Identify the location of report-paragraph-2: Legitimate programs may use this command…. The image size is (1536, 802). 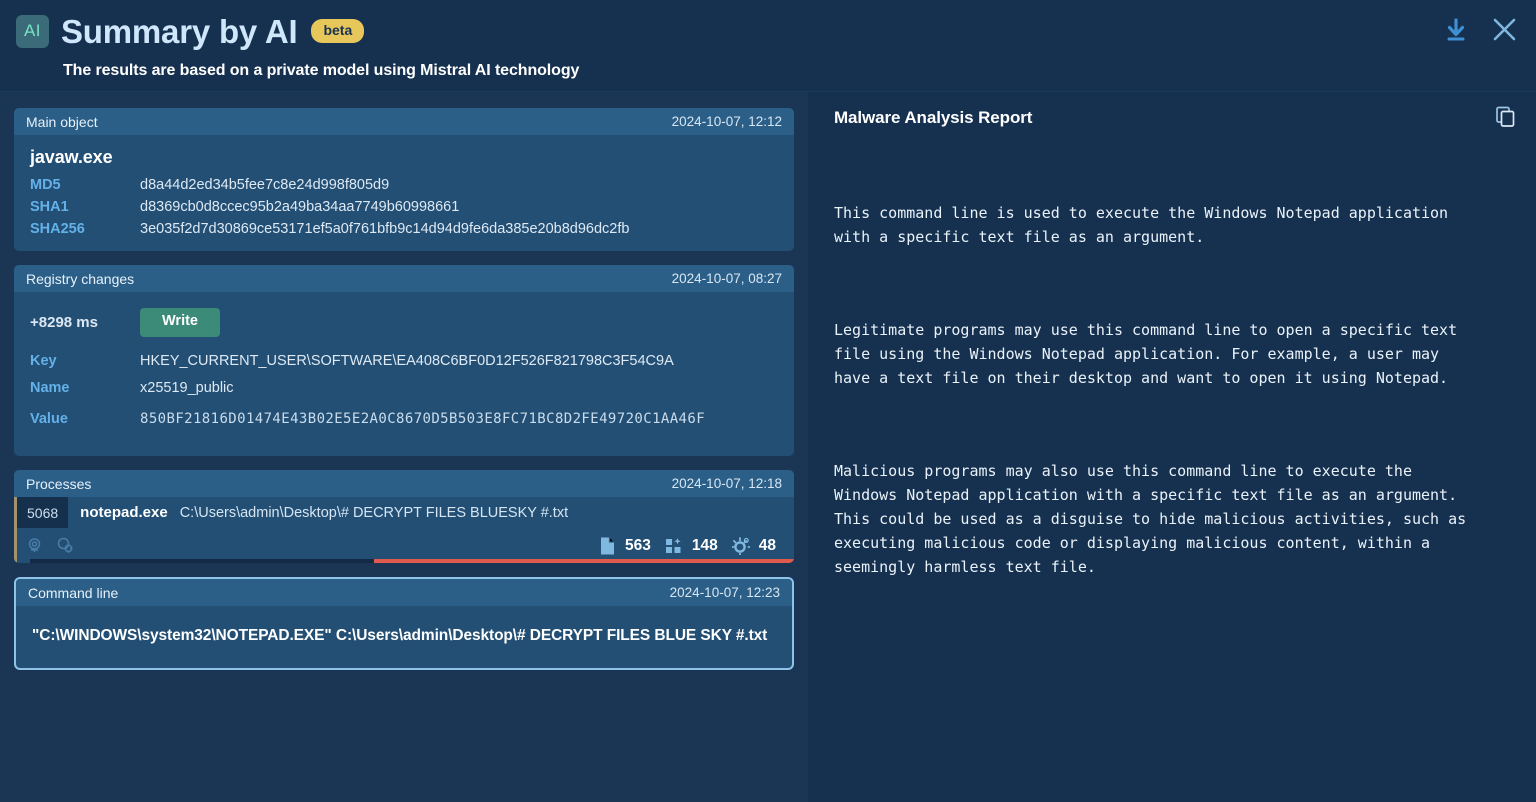
(1150, 354).